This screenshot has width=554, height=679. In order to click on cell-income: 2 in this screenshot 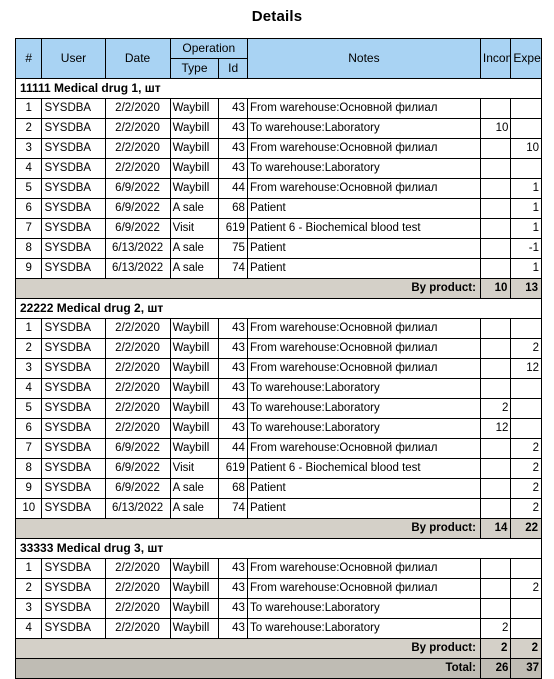, I will do `click(495, 628)`.